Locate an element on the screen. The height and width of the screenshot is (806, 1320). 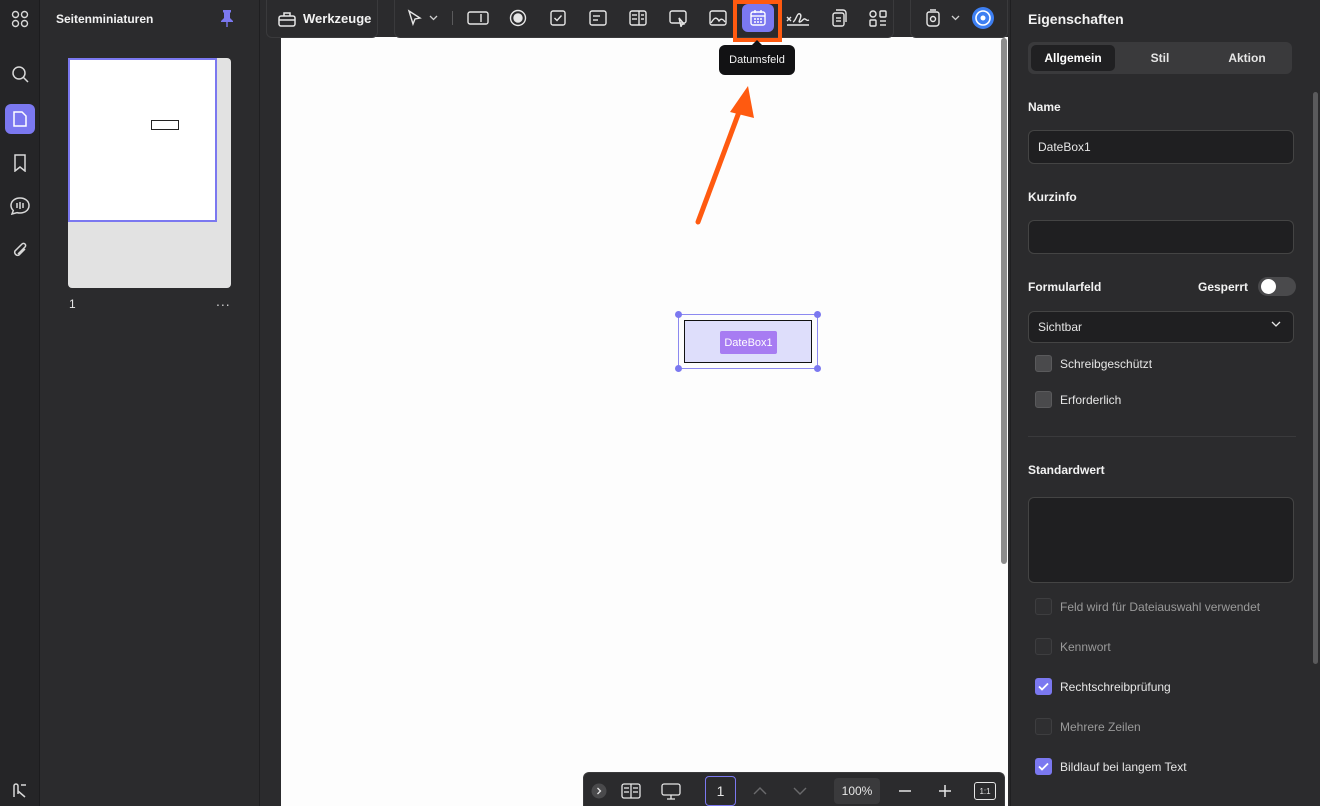
readonly-label: Schreibgeschützt is located at coordinates (1106, 363).